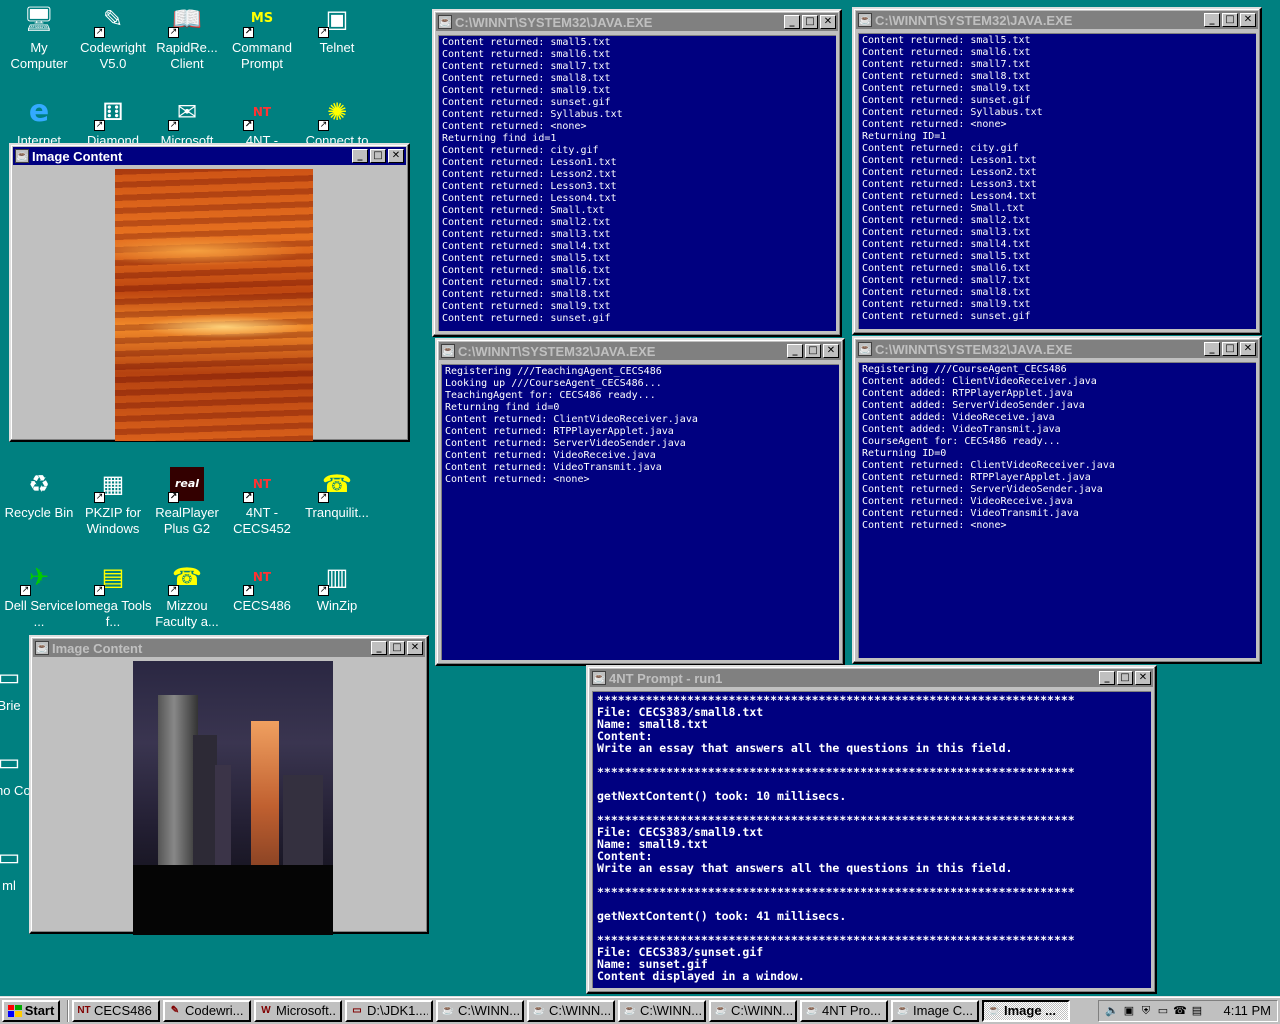 Image resolution: width=1280 pixels, height=1024 pixels. What do you see at coordinates (514, 126) in the screenshot?
I see `console-line: Content returned: <none>` at bounding box center [514, 126].